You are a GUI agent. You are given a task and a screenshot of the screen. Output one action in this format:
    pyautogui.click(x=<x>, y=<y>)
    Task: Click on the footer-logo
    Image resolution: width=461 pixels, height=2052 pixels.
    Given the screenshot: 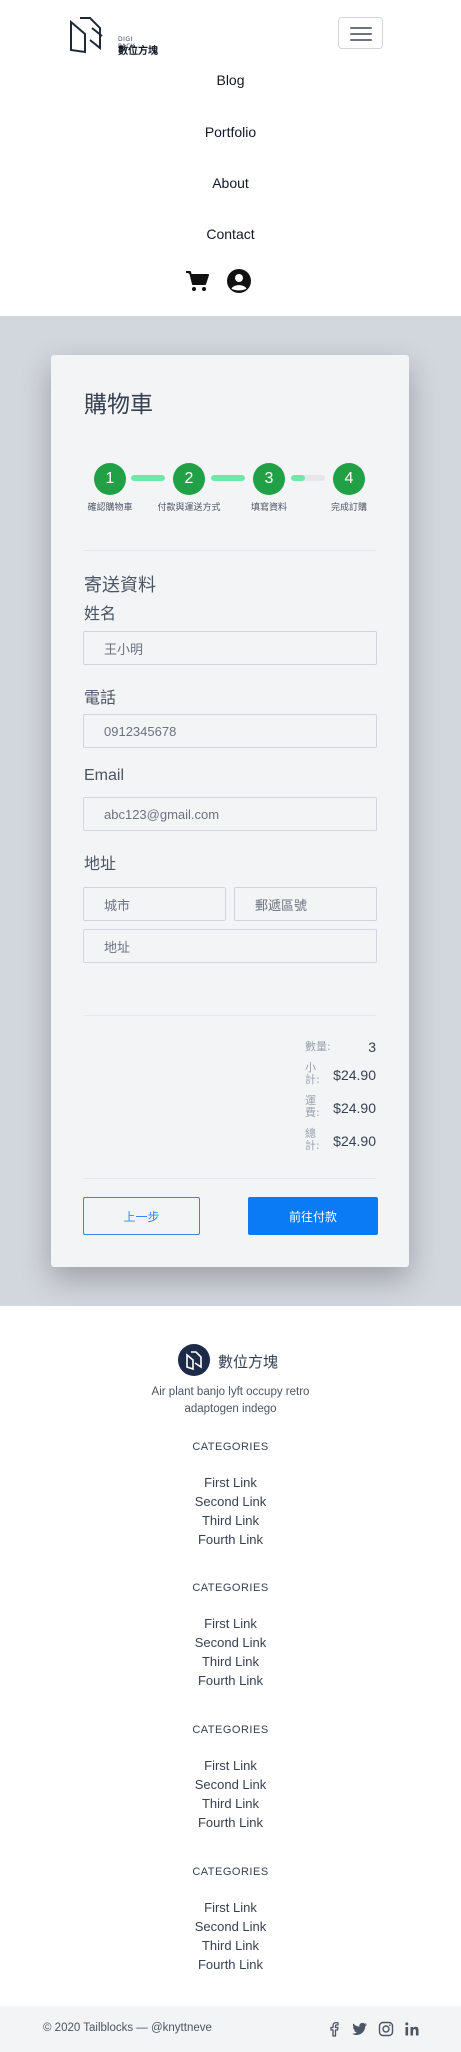 What is the action you would take?
    pyautogui.click(x=194, y=1360)
    